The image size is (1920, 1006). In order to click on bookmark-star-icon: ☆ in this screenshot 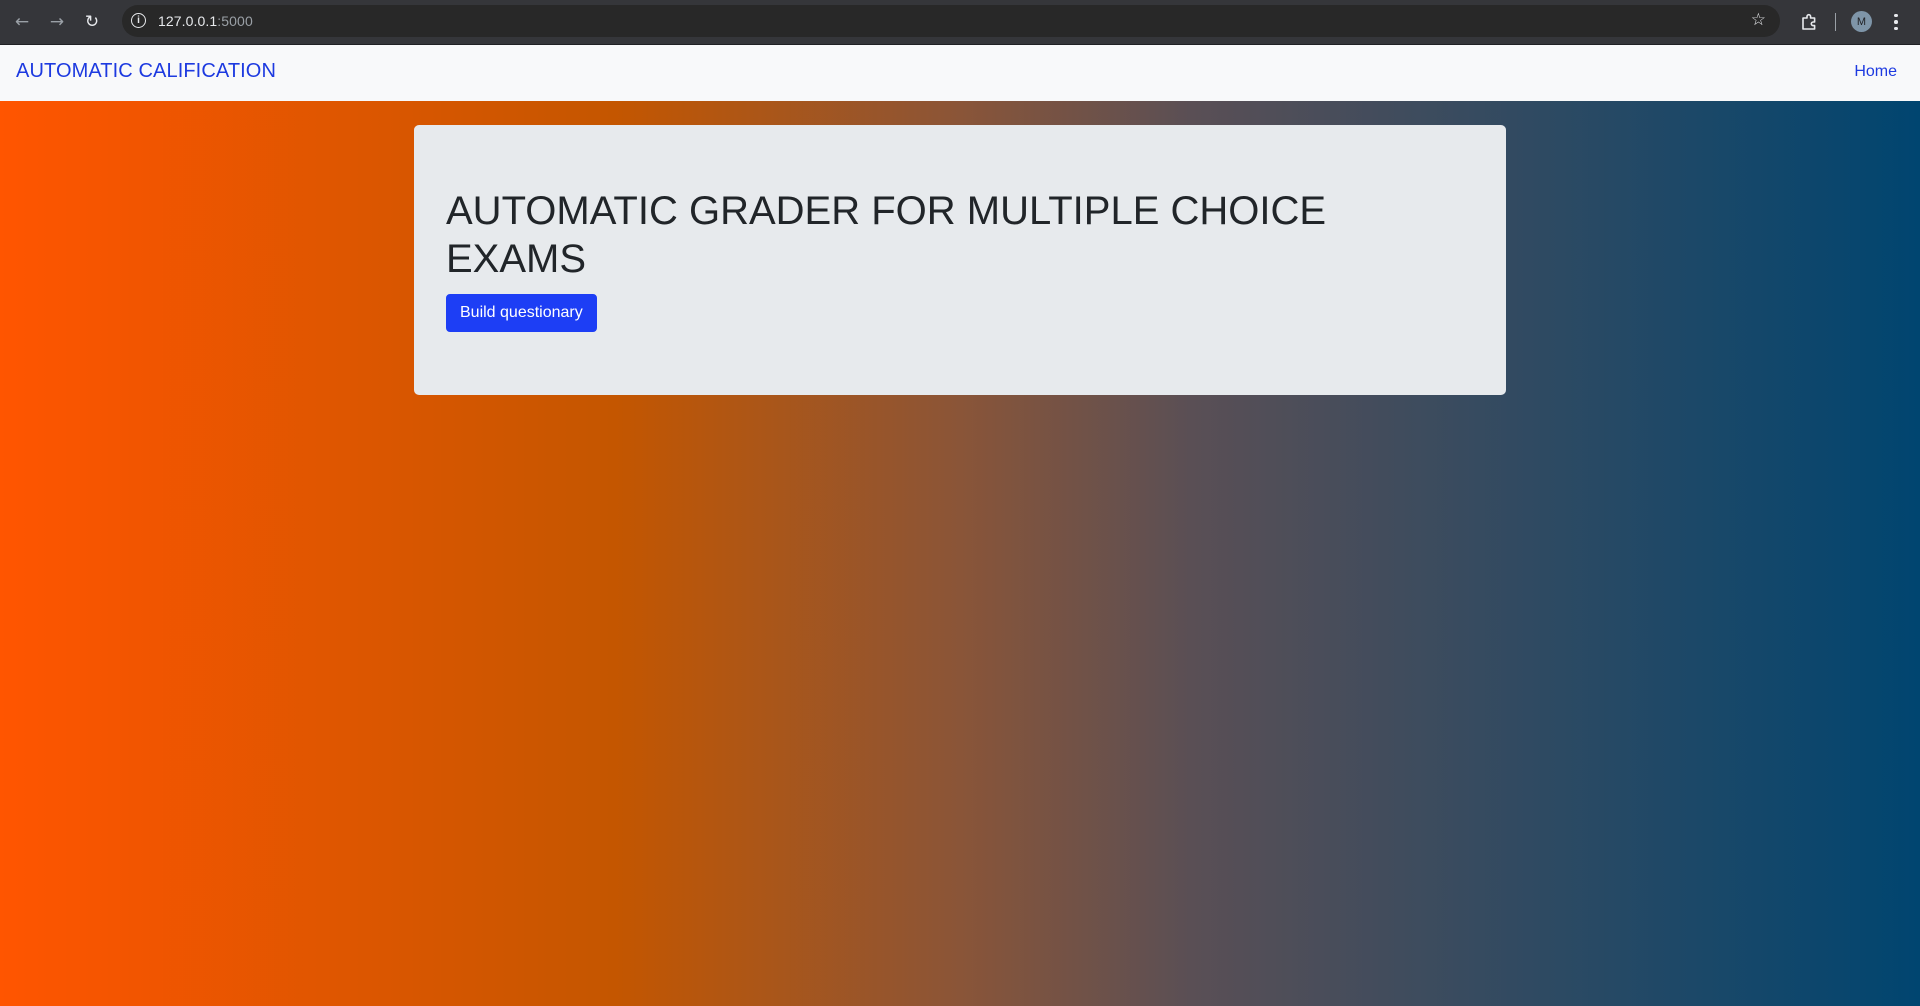, I will do `click(1758, 20)`.